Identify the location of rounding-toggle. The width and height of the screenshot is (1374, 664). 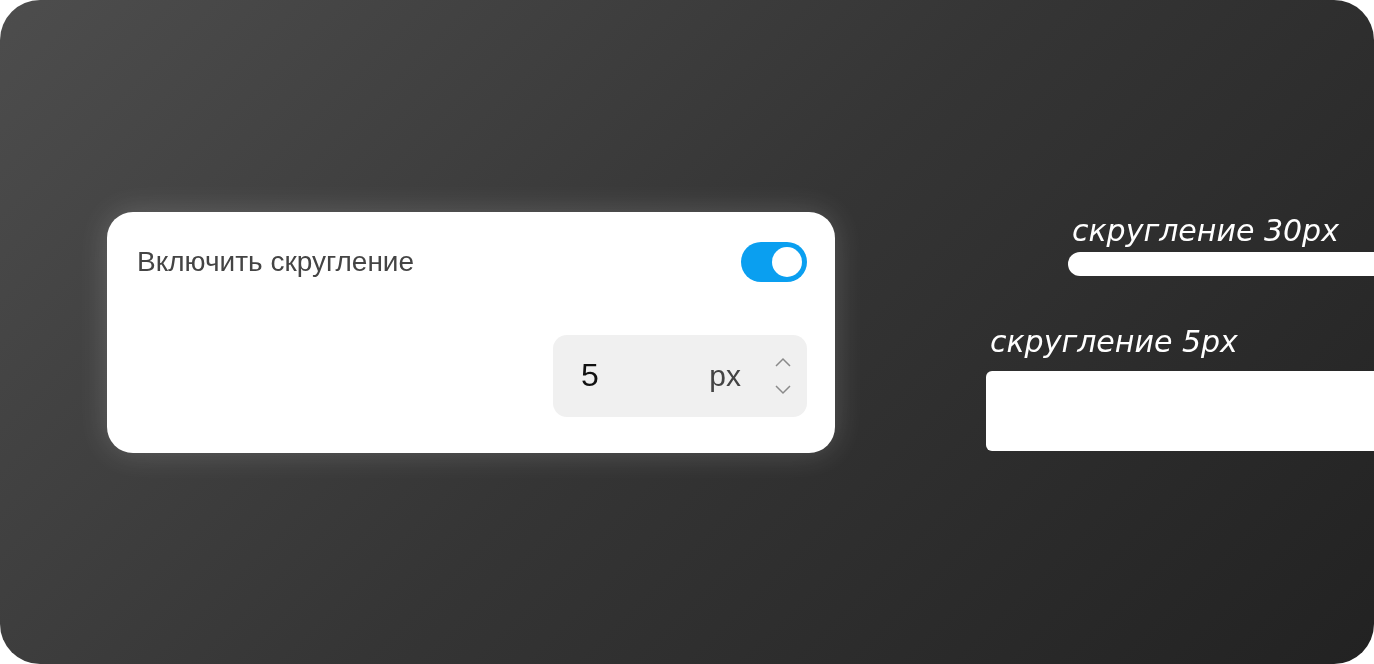
(774, 261).